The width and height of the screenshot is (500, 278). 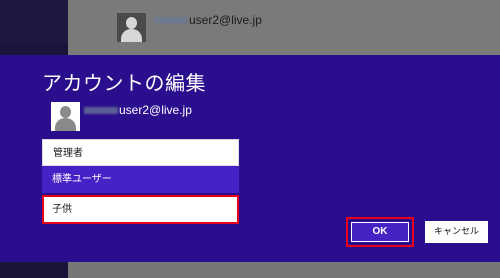 I want to click on background-corner, so click(x=34, y=22).